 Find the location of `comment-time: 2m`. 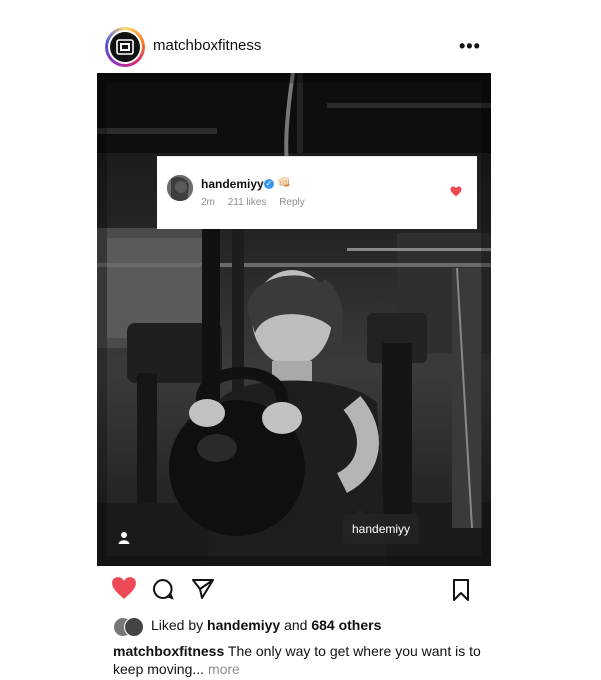

comment-time: 2m is located at coordinates (208, 202).